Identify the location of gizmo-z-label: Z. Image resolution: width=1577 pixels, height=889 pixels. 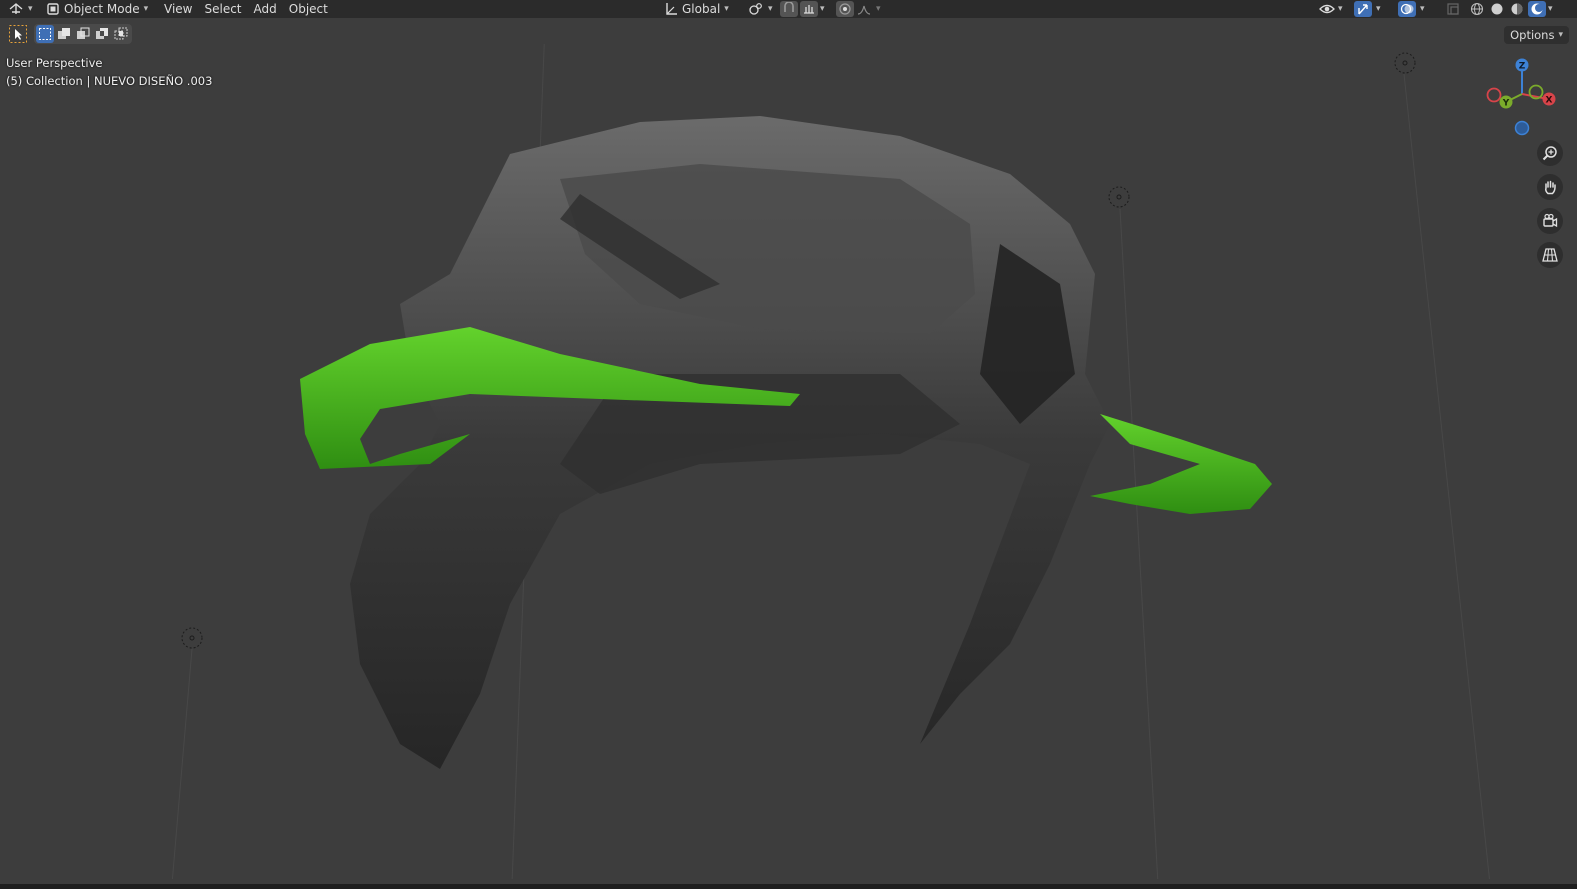
(1522, 67).